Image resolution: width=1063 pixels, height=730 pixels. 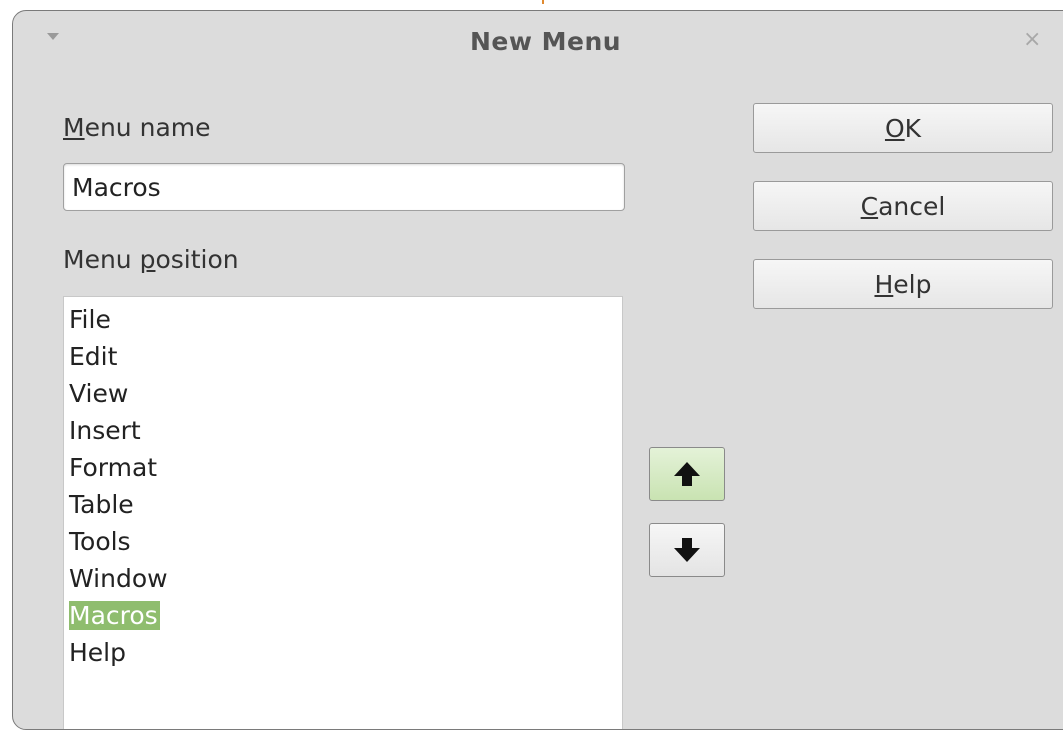 I want to click on ok-button: OK, so click(x=903, y=128).